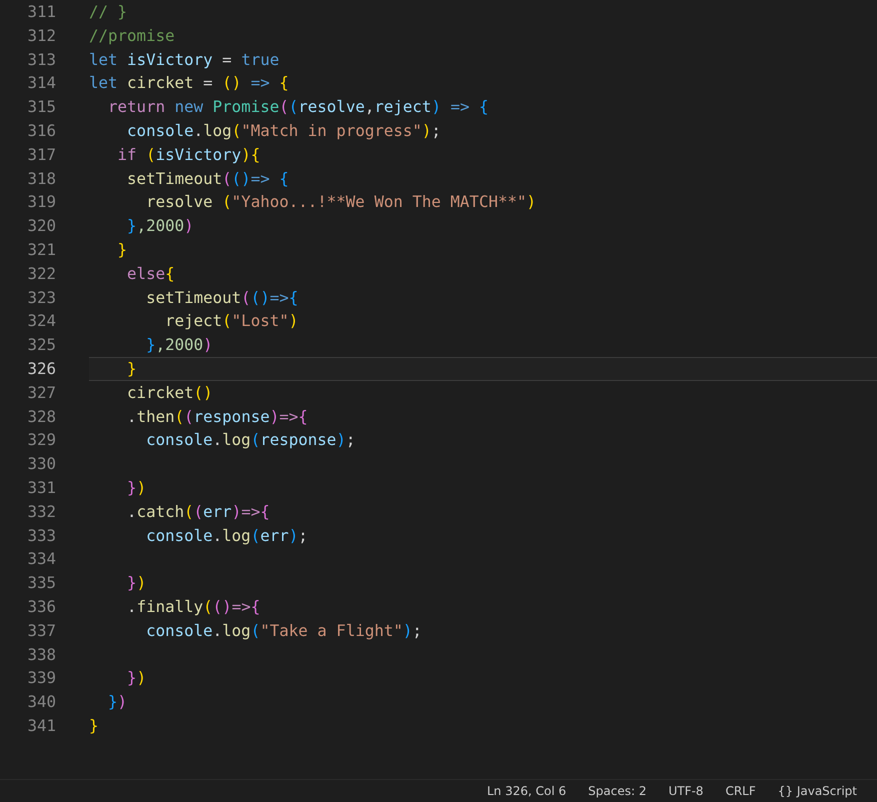 This screenshot has height=802, width=877. I want to click on status-item: Spaces: 2, so click(617, 791).